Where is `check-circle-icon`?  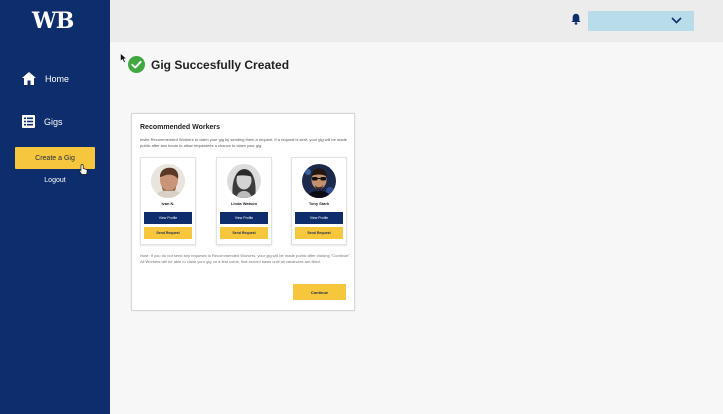 check-circle-icon is located at coordinates (136, 64).